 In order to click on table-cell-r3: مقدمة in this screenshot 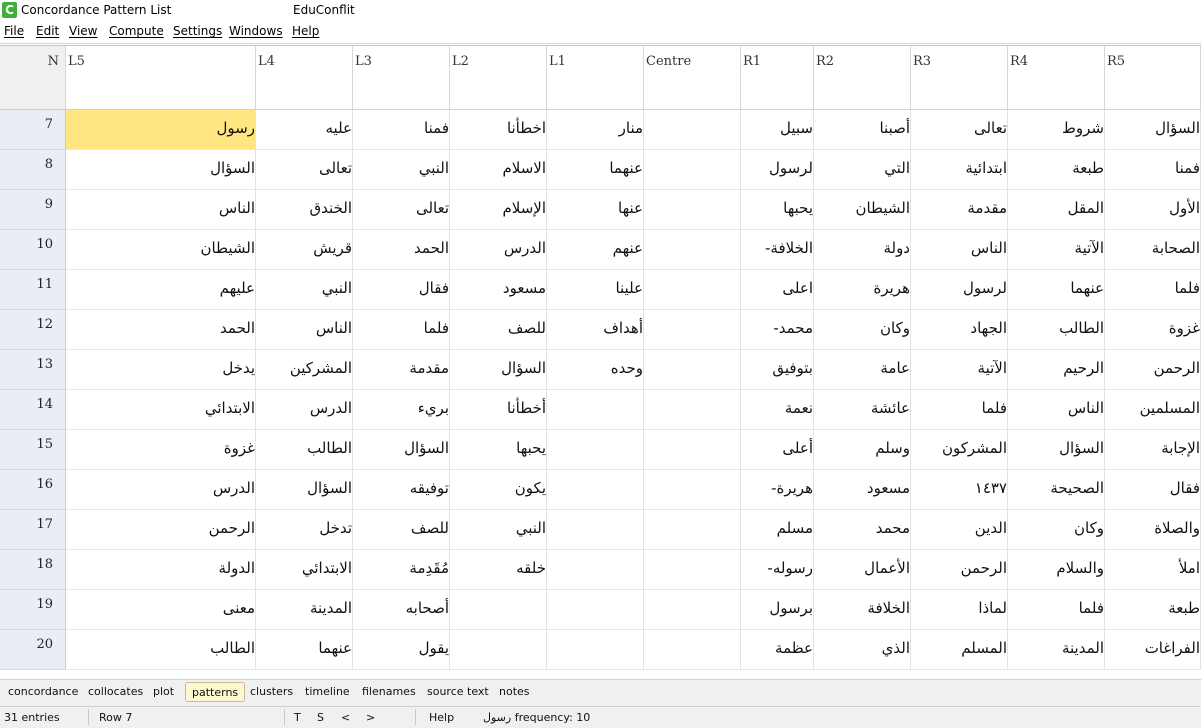, I will do `click(959, 210)`.